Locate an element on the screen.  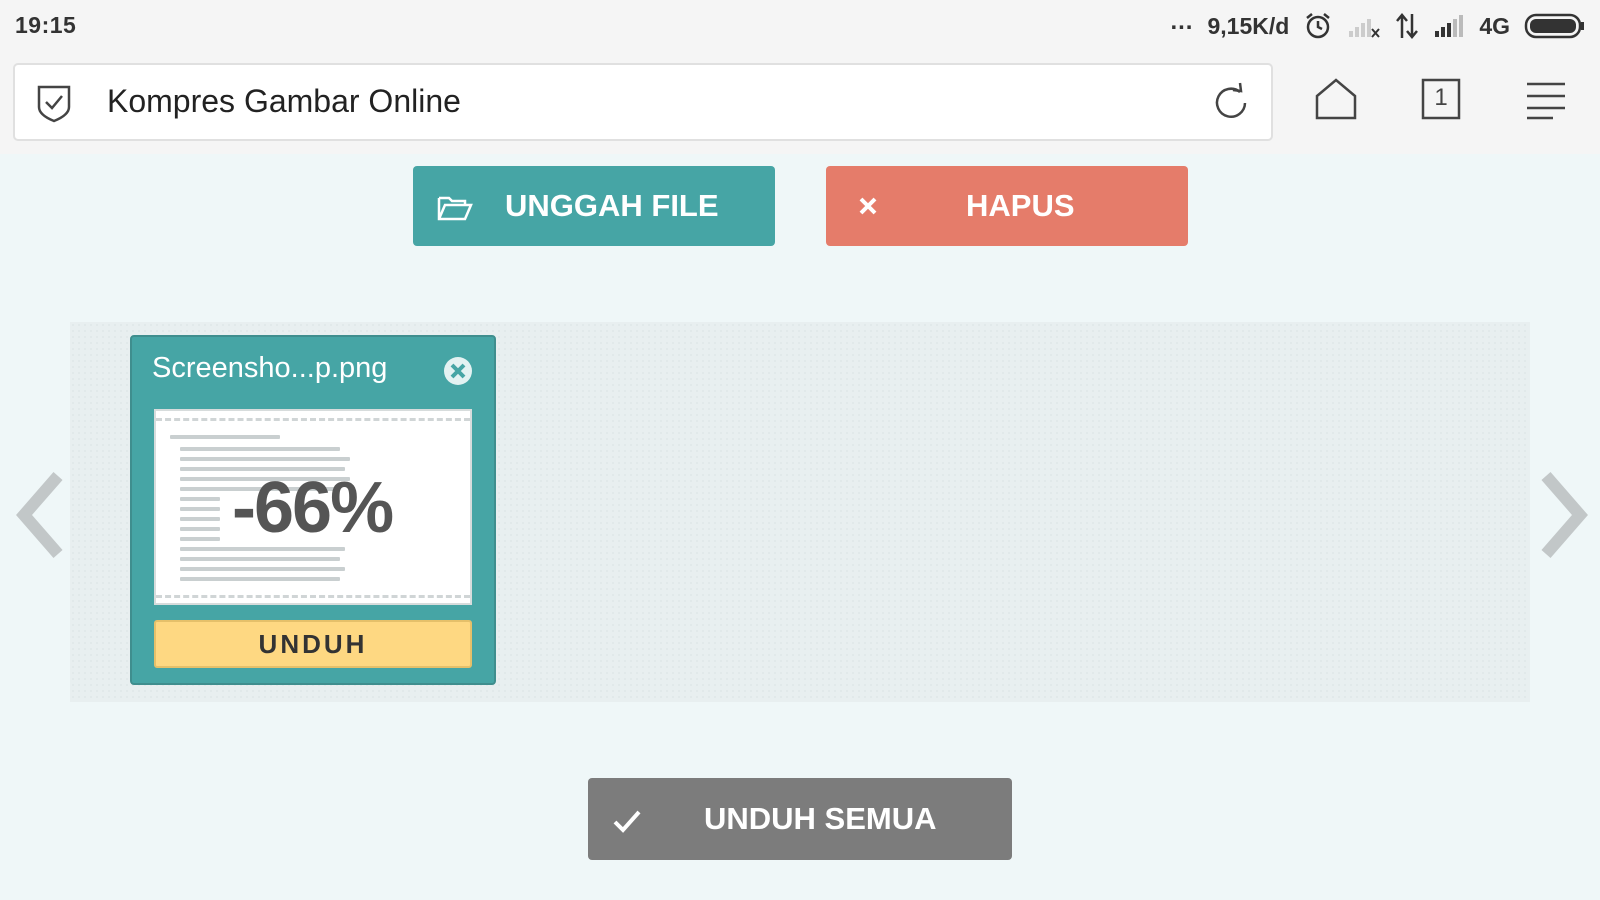
menu-icon is located at coordinates (1546, 99).